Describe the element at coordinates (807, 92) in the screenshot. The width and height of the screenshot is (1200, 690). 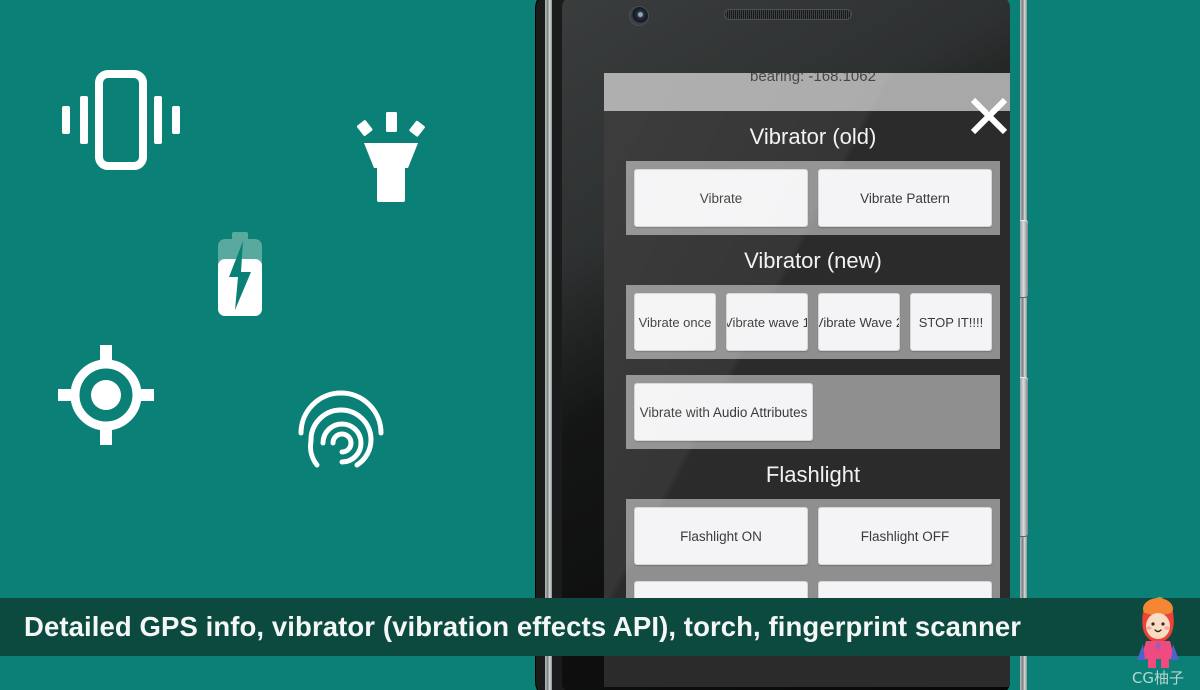
I see `gps-info-strip: bearing: -168.1062` at that location.